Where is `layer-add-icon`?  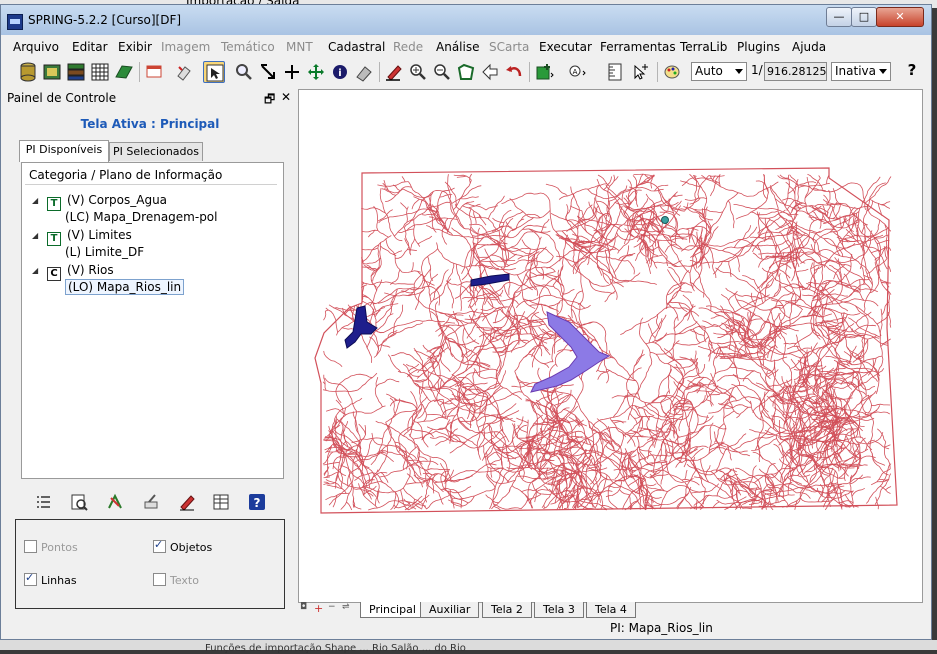 layer-add-icon is located at coordinates (544, 72).